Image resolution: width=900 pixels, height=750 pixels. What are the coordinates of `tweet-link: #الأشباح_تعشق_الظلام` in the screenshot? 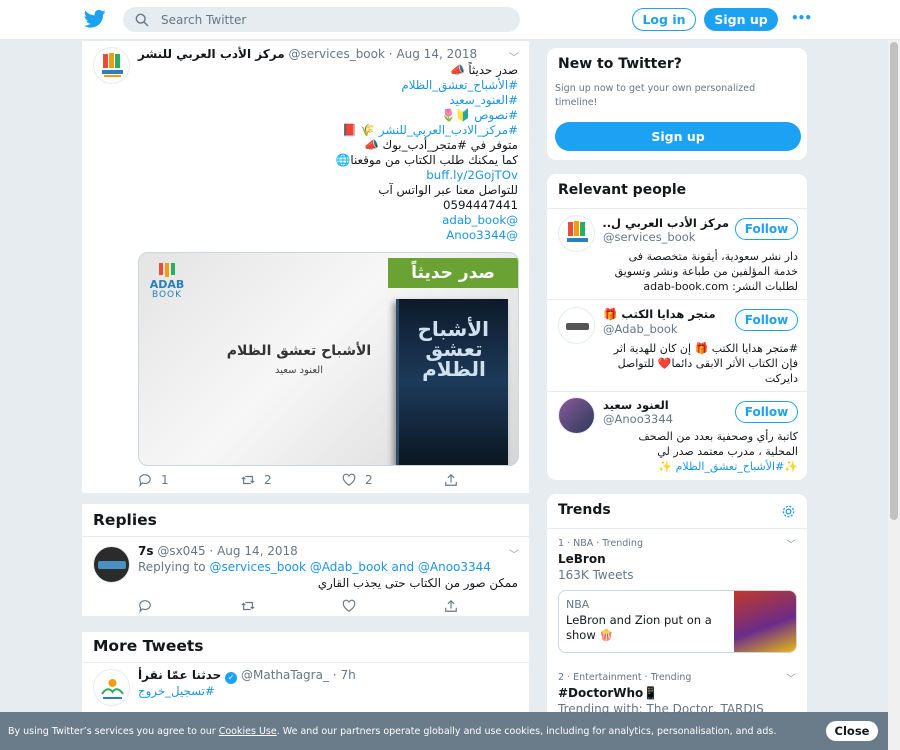 It's located at (333, 85).